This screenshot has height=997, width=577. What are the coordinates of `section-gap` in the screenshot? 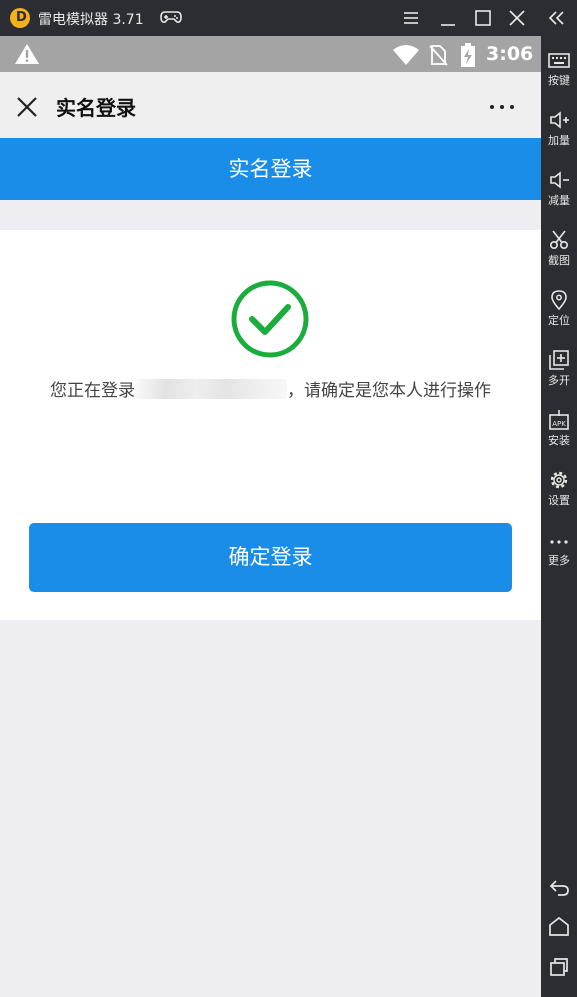 It's located at (270, 215).